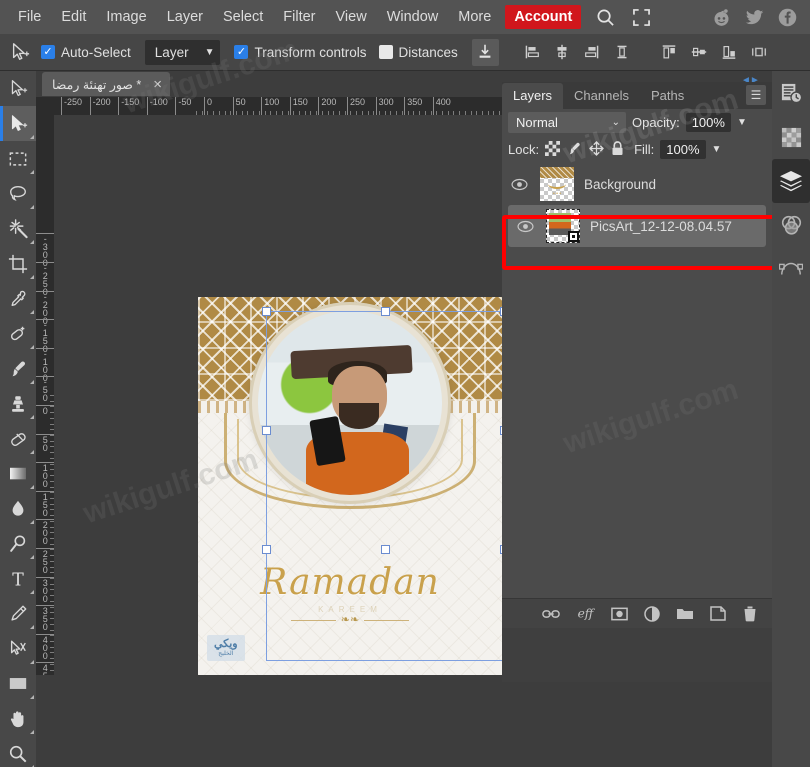  I want to click on layer-styles-fx-icon: eff, so click(585, 613).